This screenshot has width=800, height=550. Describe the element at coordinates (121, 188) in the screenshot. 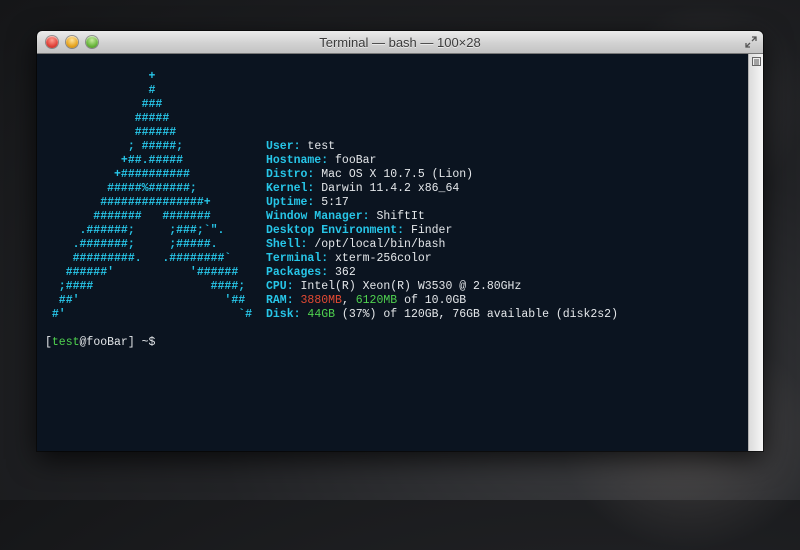

I see `ascii-logo-line: #####%######;` at that location.